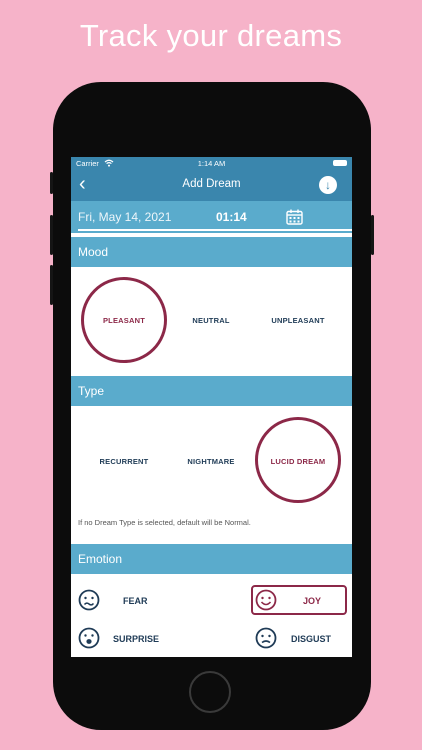  I want to click on smiley-face-icon, so click(266, 602).